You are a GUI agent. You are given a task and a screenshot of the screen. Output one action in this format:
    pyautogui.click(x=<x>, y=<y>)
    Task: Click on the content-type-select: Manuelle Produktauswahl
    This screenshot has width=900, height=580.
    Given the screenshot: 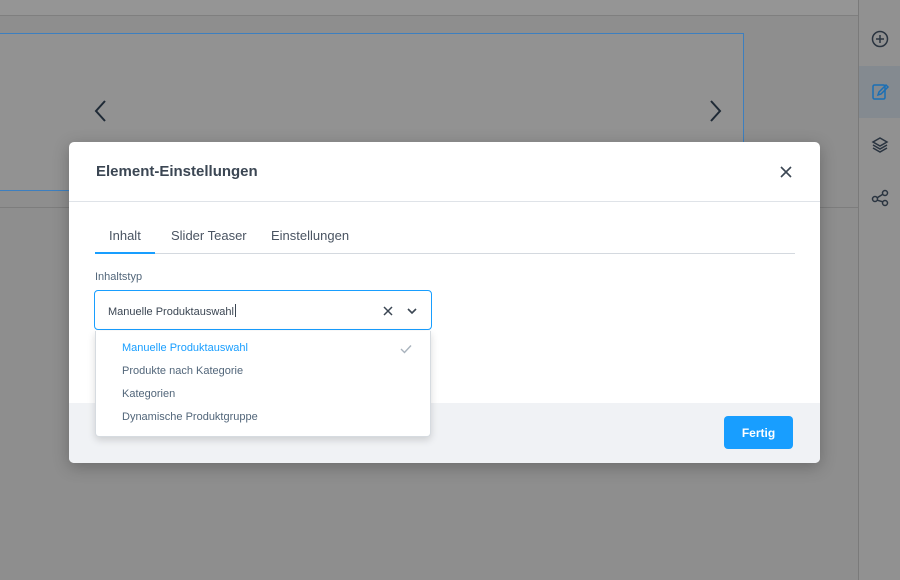 What is the action you would take?
    pyautogui.click(x=263, y=310)
    